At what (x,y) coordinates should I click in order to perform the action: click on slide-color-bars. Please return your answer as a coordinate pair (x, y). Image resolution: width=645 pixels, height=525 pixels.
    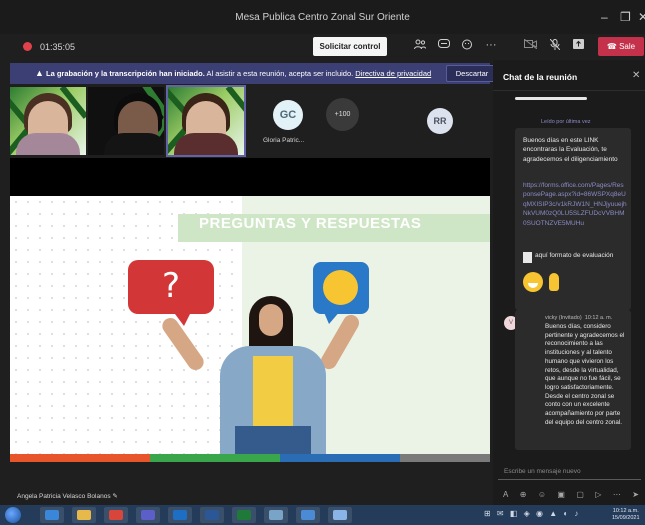
    Looking at the image, I should click on (250, 458).